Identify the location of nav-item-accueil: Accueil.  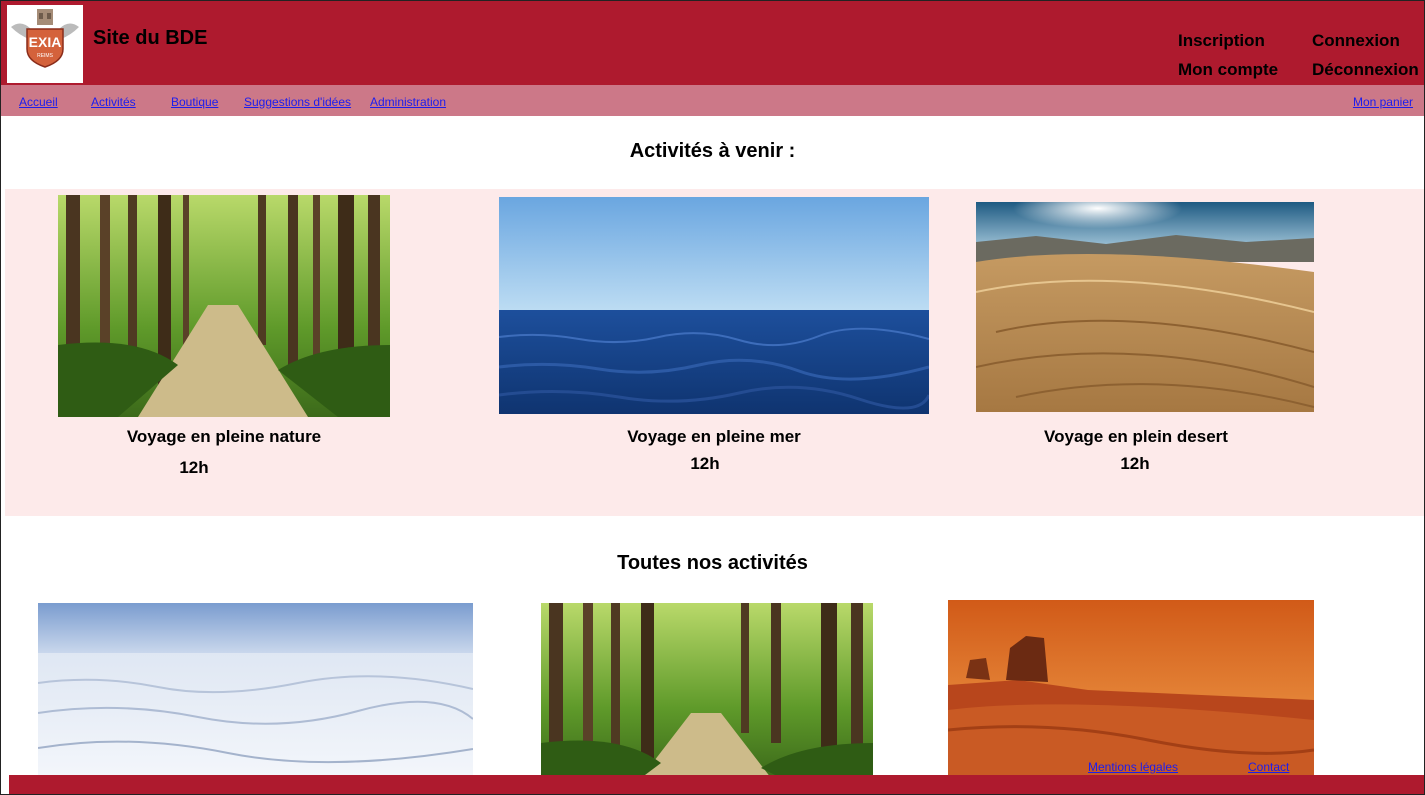
(38, 102).